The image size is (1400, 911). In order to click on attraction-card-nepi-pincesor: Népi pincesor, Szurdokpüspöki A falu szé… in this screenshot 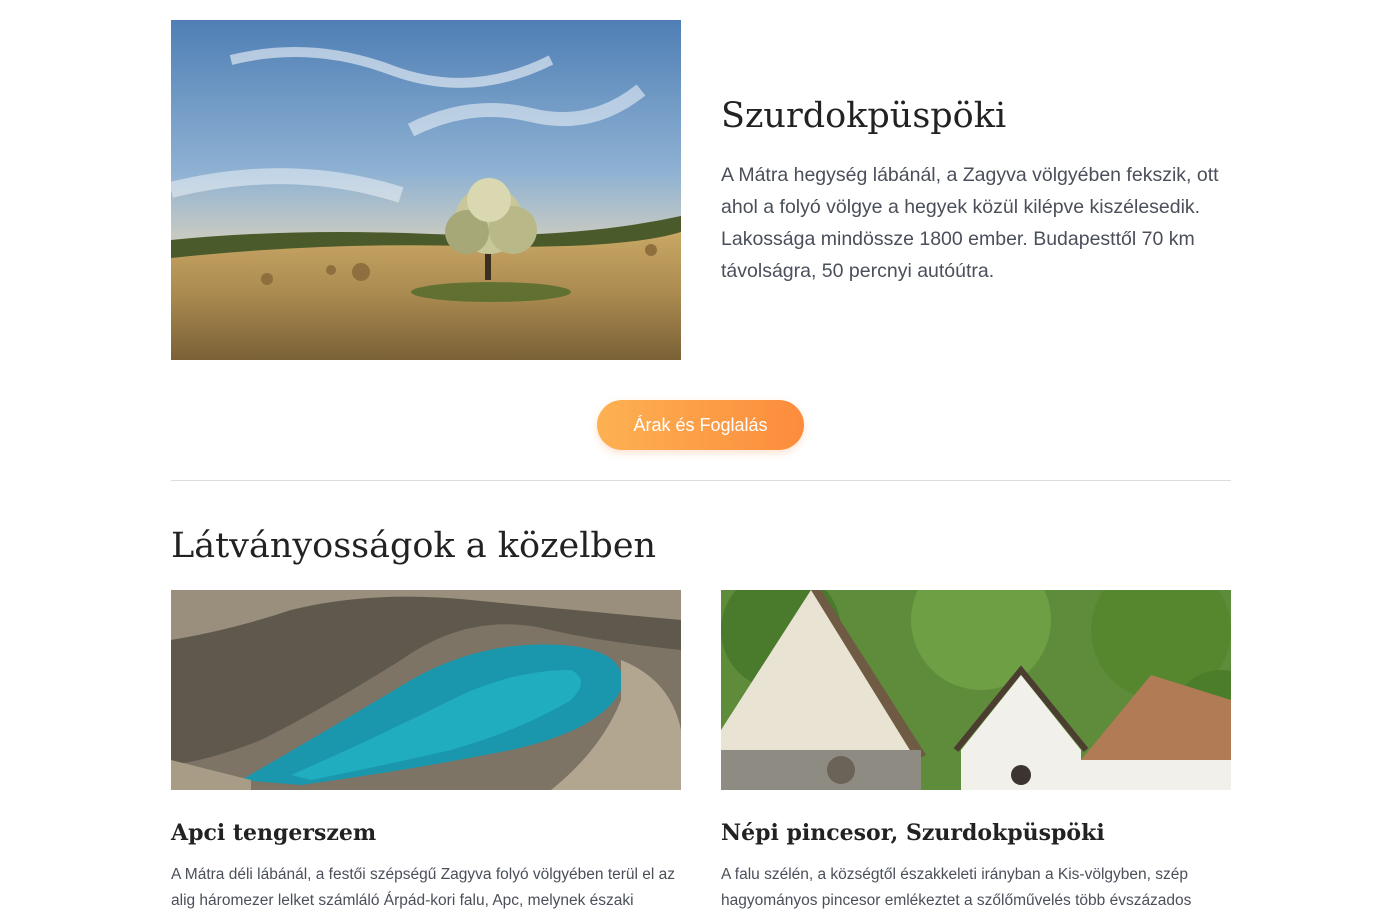, I will do `click(976, 750)`.